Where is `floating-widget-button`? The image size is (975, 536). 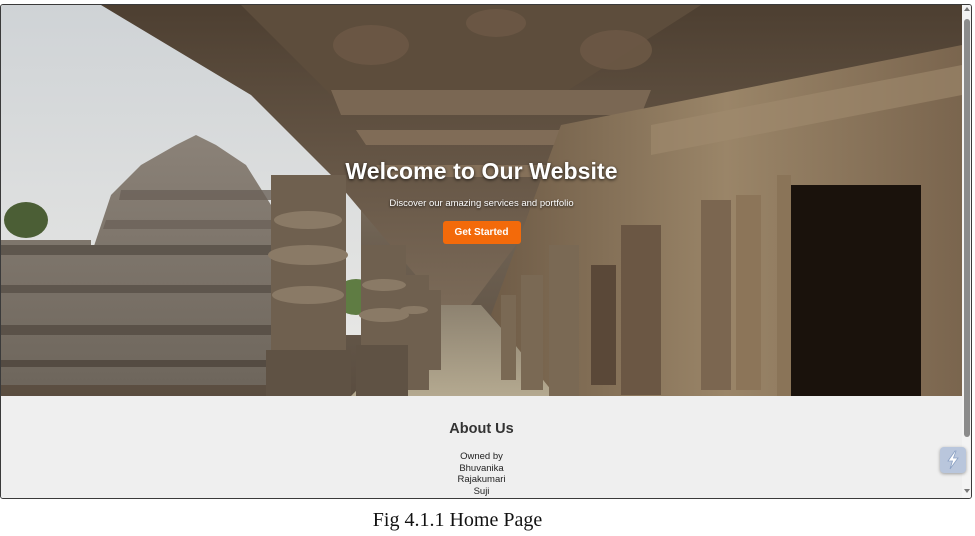 floating-widget-button is located at coordinates (953, 460).